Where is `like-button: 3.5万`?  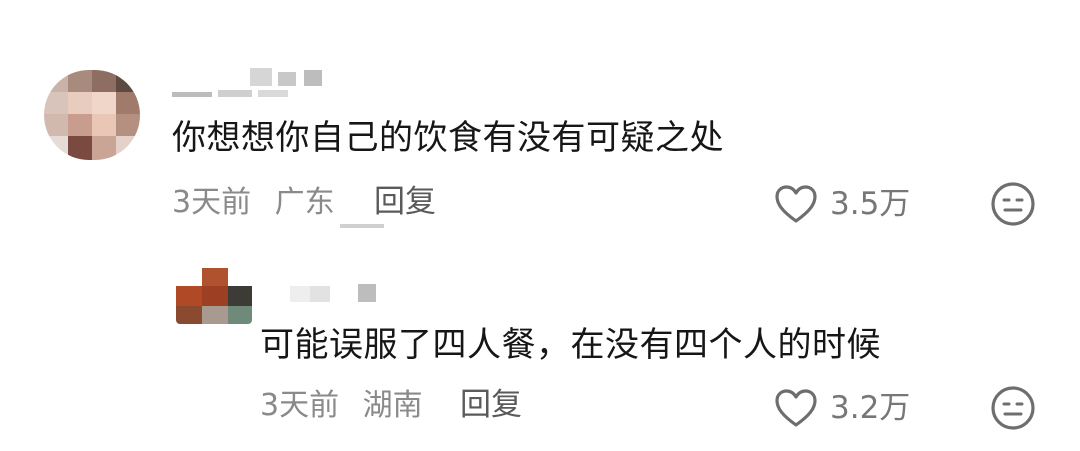
like-button: 3.5万 is located at coordinates (842, 204).